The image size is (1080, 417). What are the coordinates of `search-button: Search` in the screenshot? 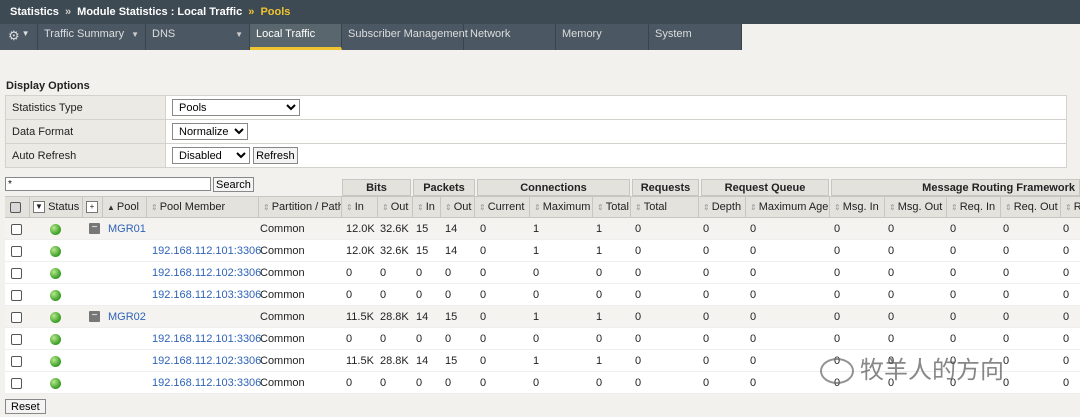 It's located at (233, 184).